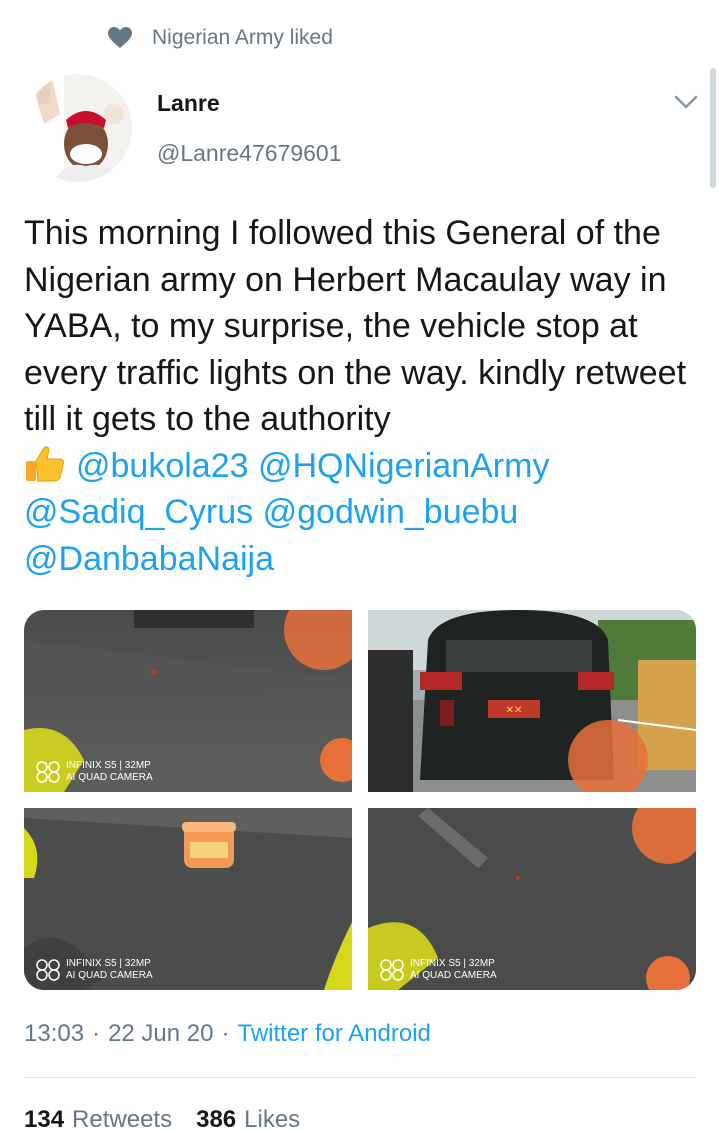  I want to click on mention-link: @DanbabaNaija, so click(149, 559).